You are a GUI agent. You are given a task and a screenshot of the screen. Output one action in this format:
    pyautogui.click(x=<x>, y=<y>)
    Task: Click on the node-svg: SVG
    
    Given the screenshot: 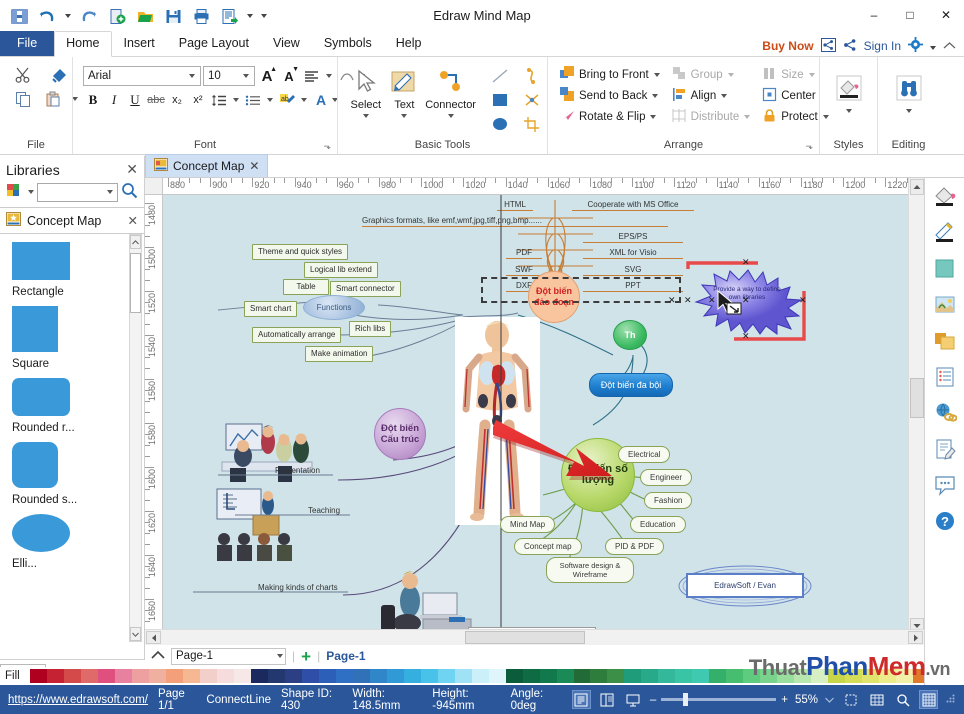 What is the action you would take?
    pyautogui.click(x=633, y=270)
    